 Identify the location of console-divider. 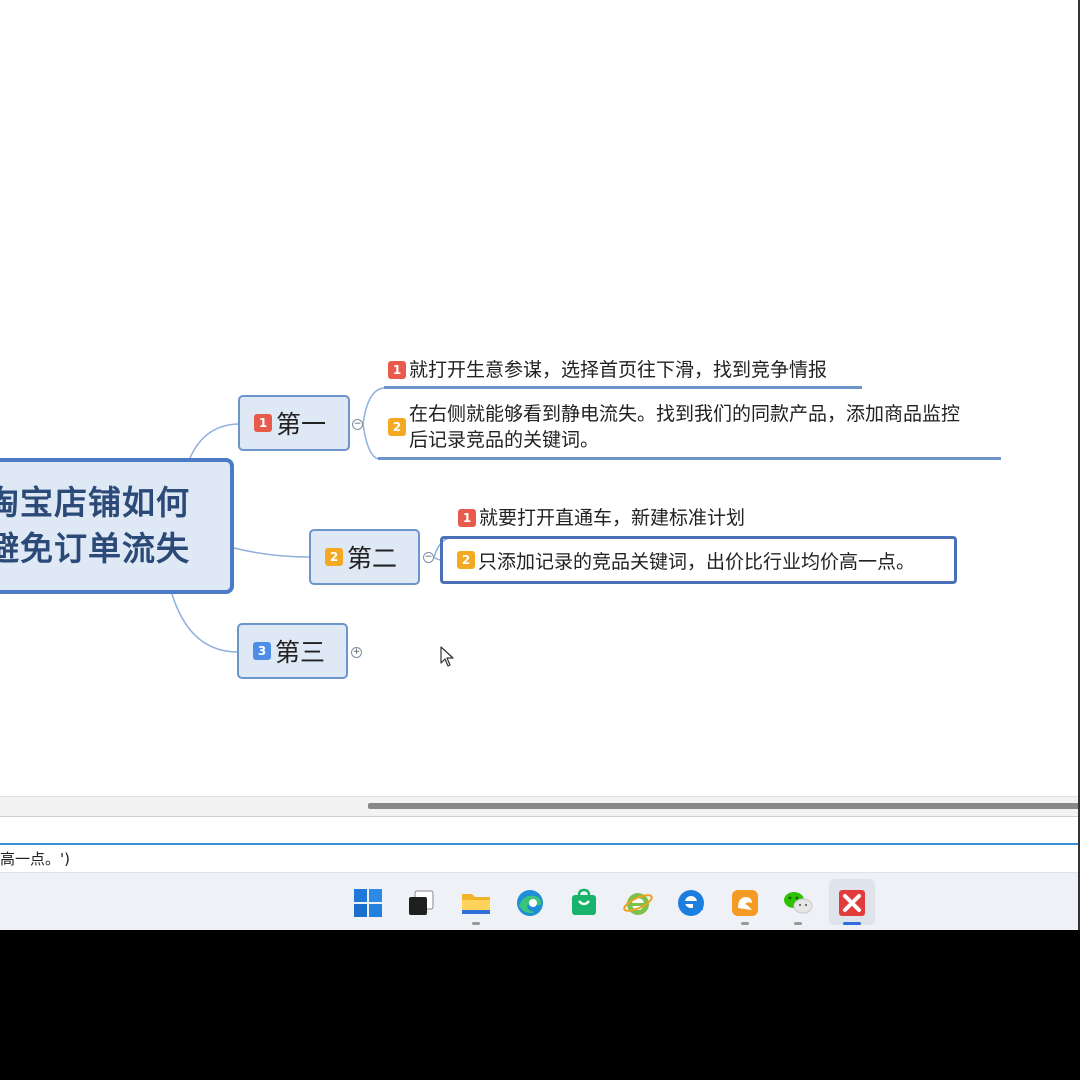
(540, 844).